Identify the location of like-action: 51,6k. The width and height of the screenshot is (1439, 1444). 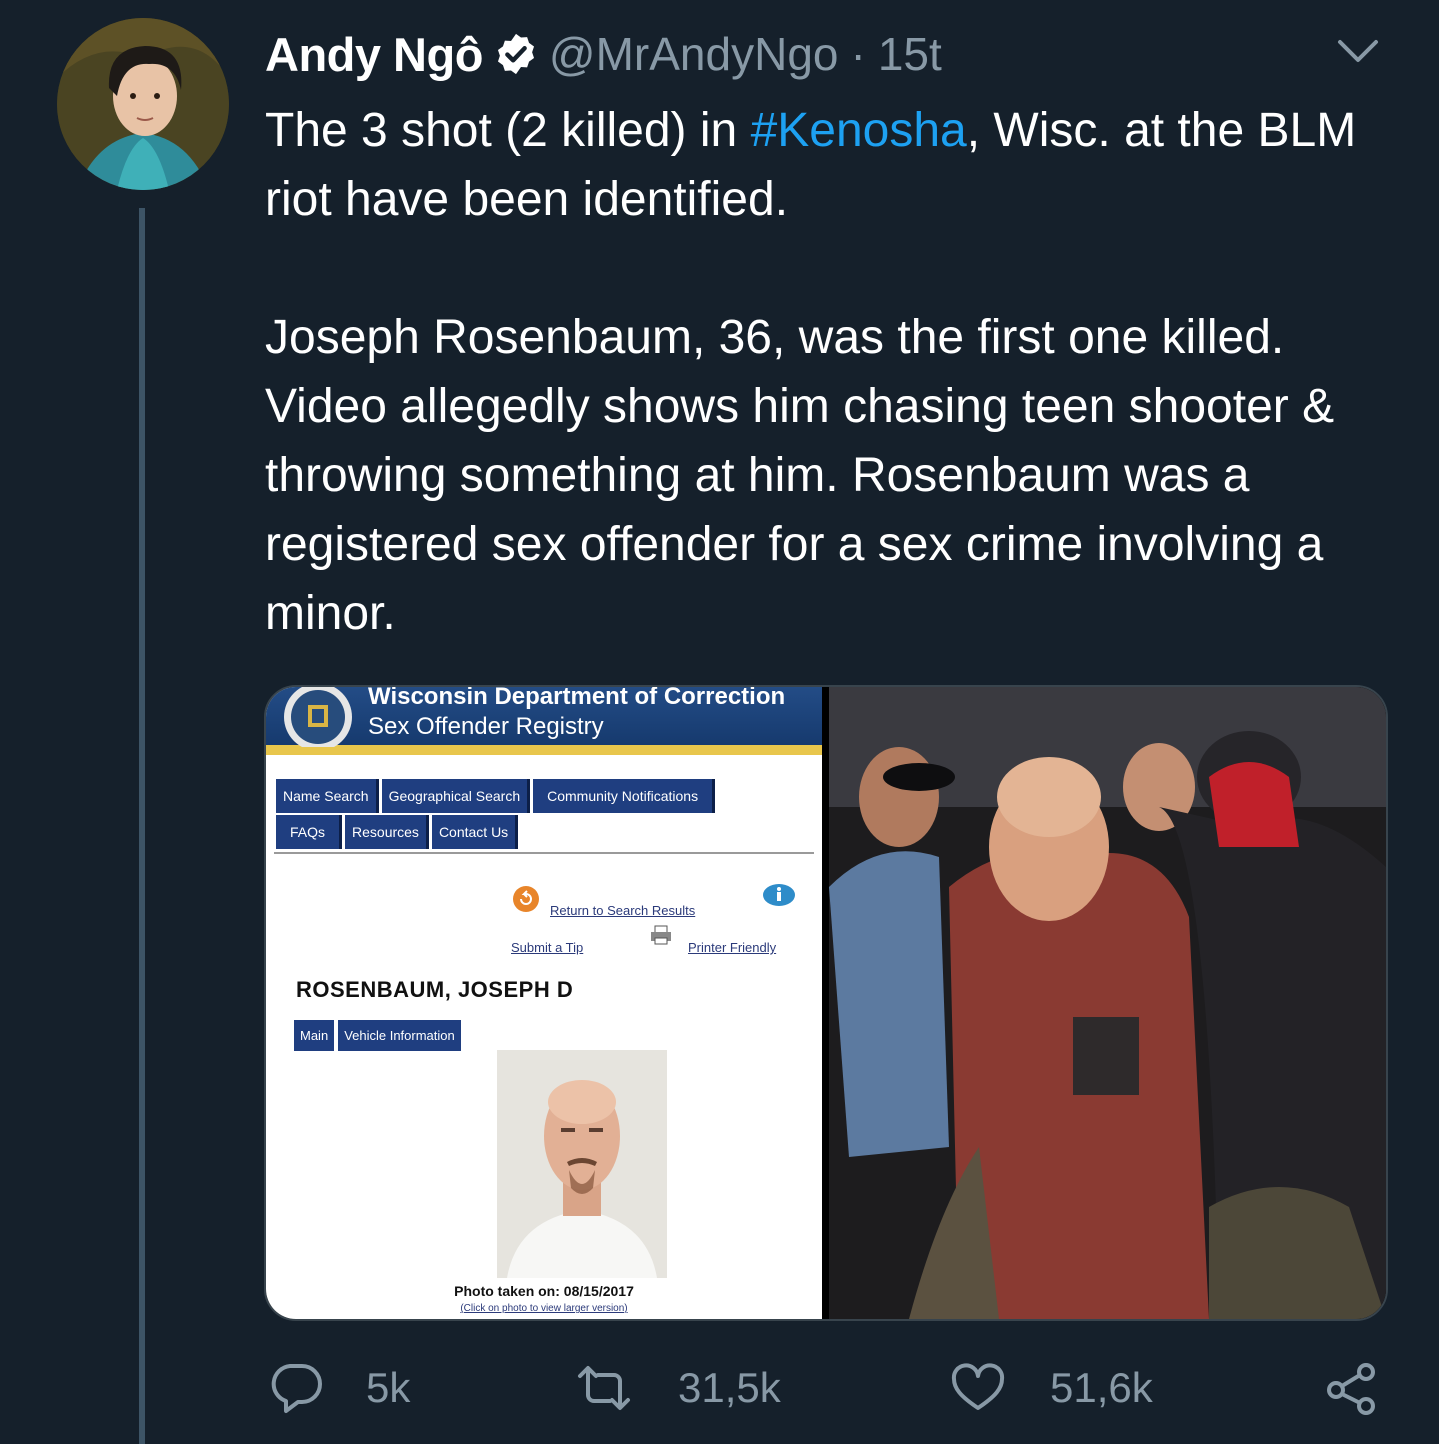
(1051, 1388).